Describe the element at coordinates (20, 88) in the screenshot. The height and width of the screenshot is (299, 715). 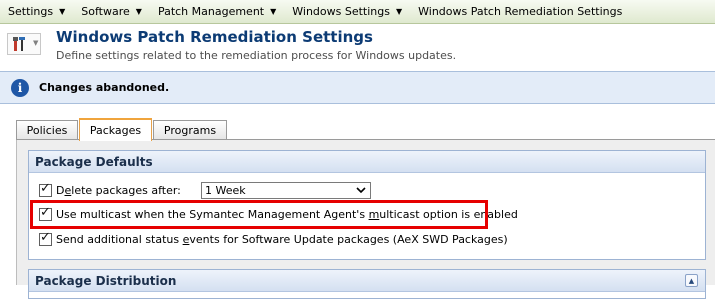
I see `info-icon: i` at that location.